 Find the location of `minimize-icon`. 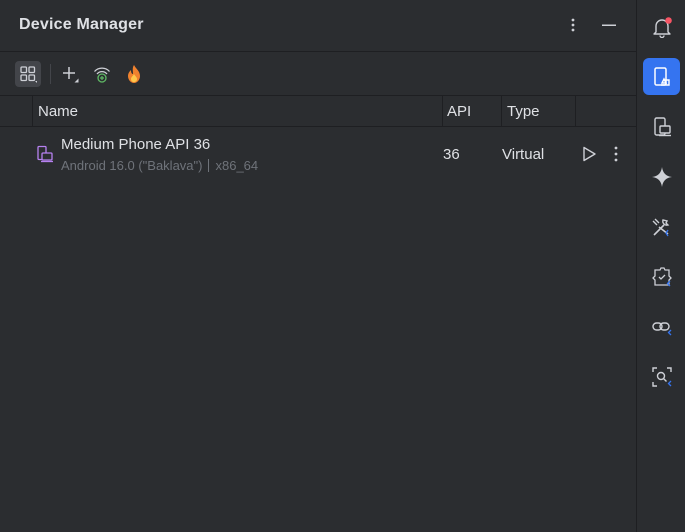

minimize-icon is located at coordinates (609, 25).